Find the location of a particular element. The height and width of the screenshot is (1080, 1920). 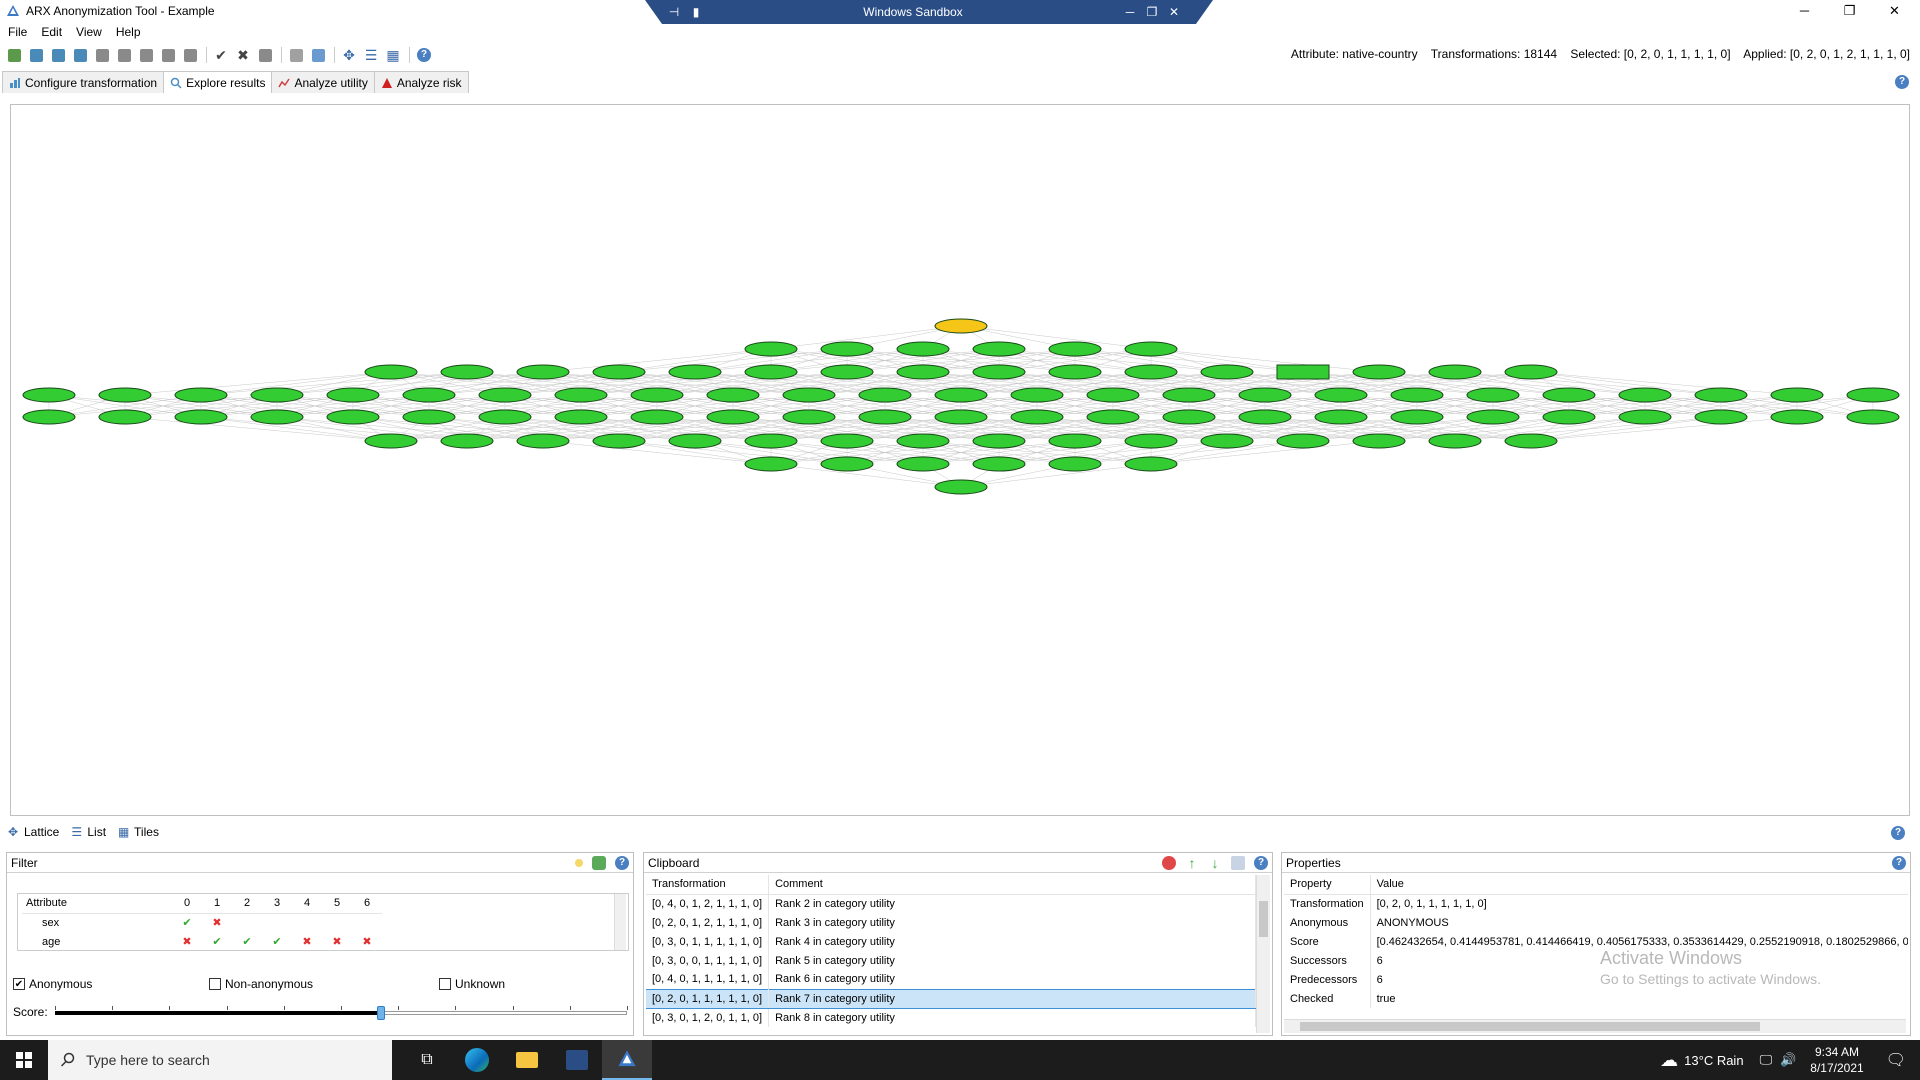

copy-icon is located at coordinates (1238, 863).